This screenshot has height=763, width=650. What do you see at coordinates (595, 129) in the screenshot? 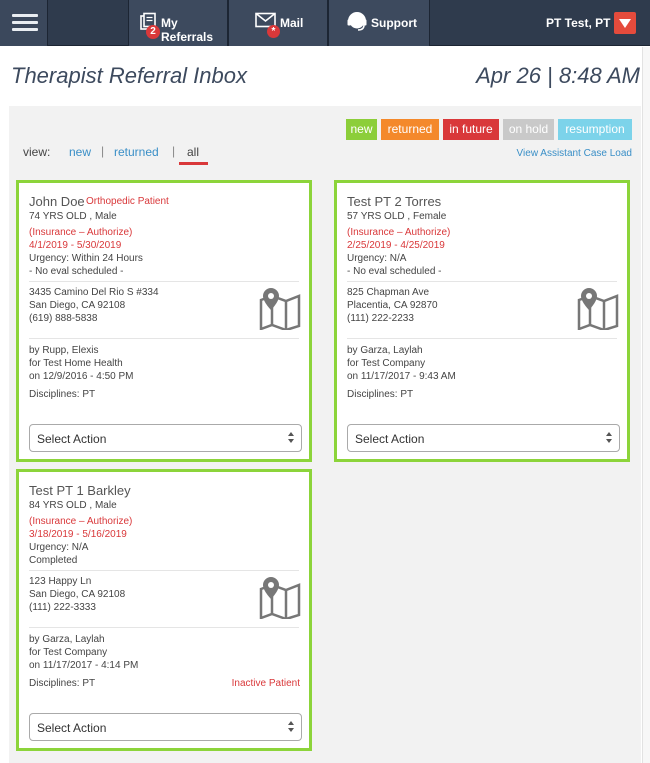
I see `legend-resumption: resumption` at bounding box center [595, 129].